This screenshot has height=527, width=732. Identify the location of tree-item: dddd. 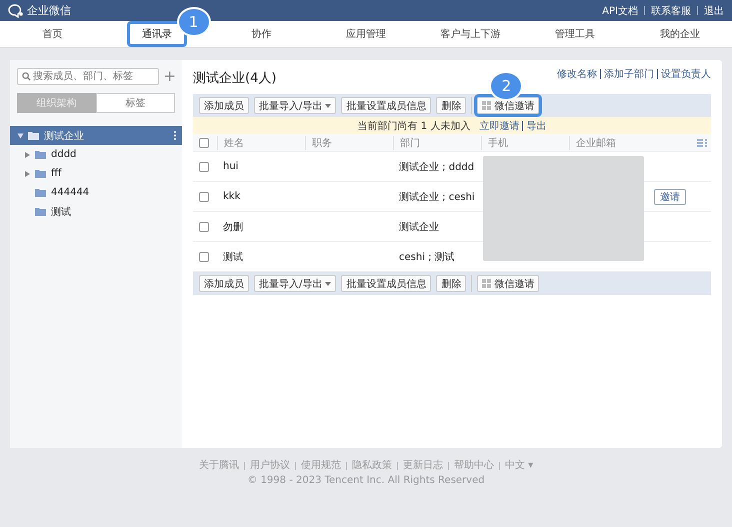
(96, 154).